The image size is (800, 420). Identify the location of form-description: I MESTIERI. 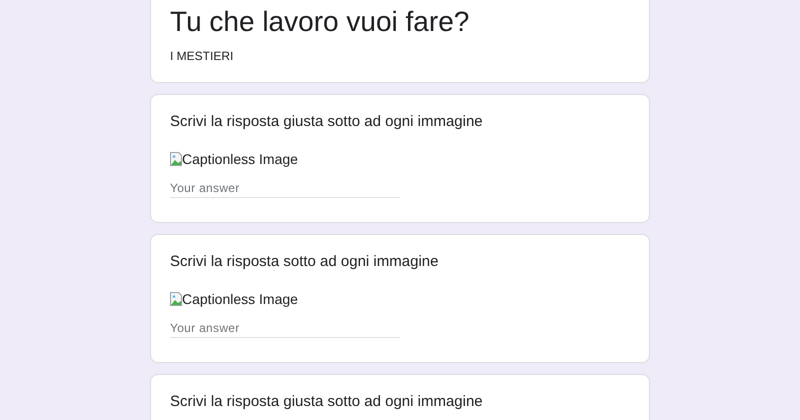
(202, 56).